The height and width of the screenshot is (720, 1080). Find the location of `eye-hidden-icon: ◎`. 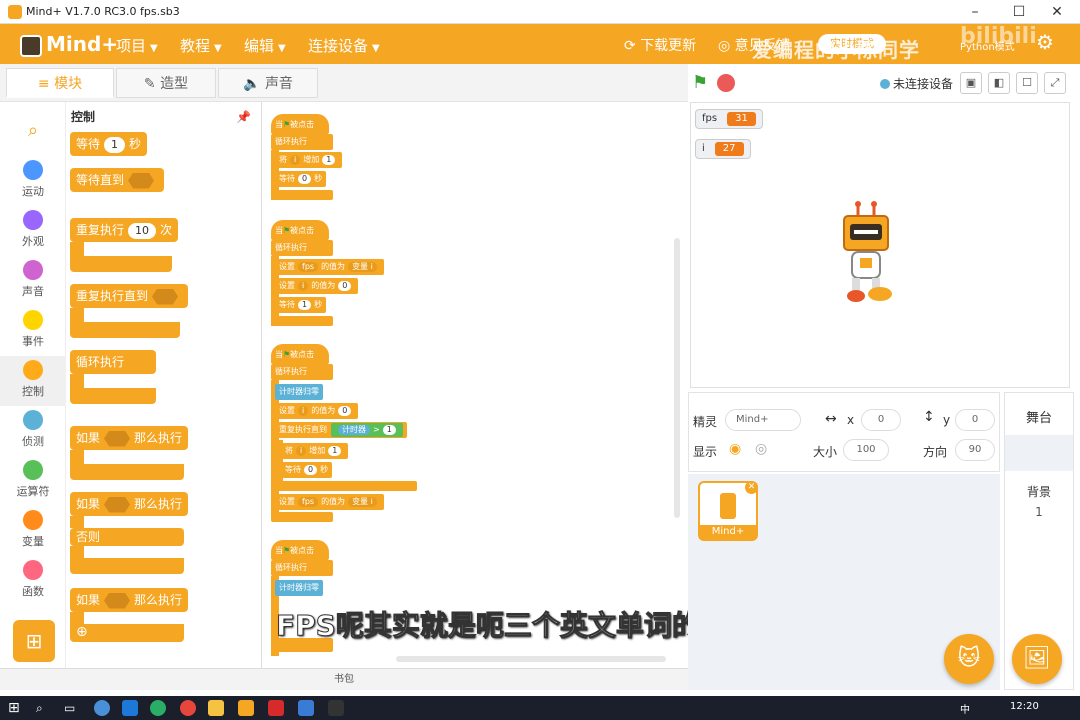

eye-hidden-icon: ◎ is located at coordinates (761, 449).